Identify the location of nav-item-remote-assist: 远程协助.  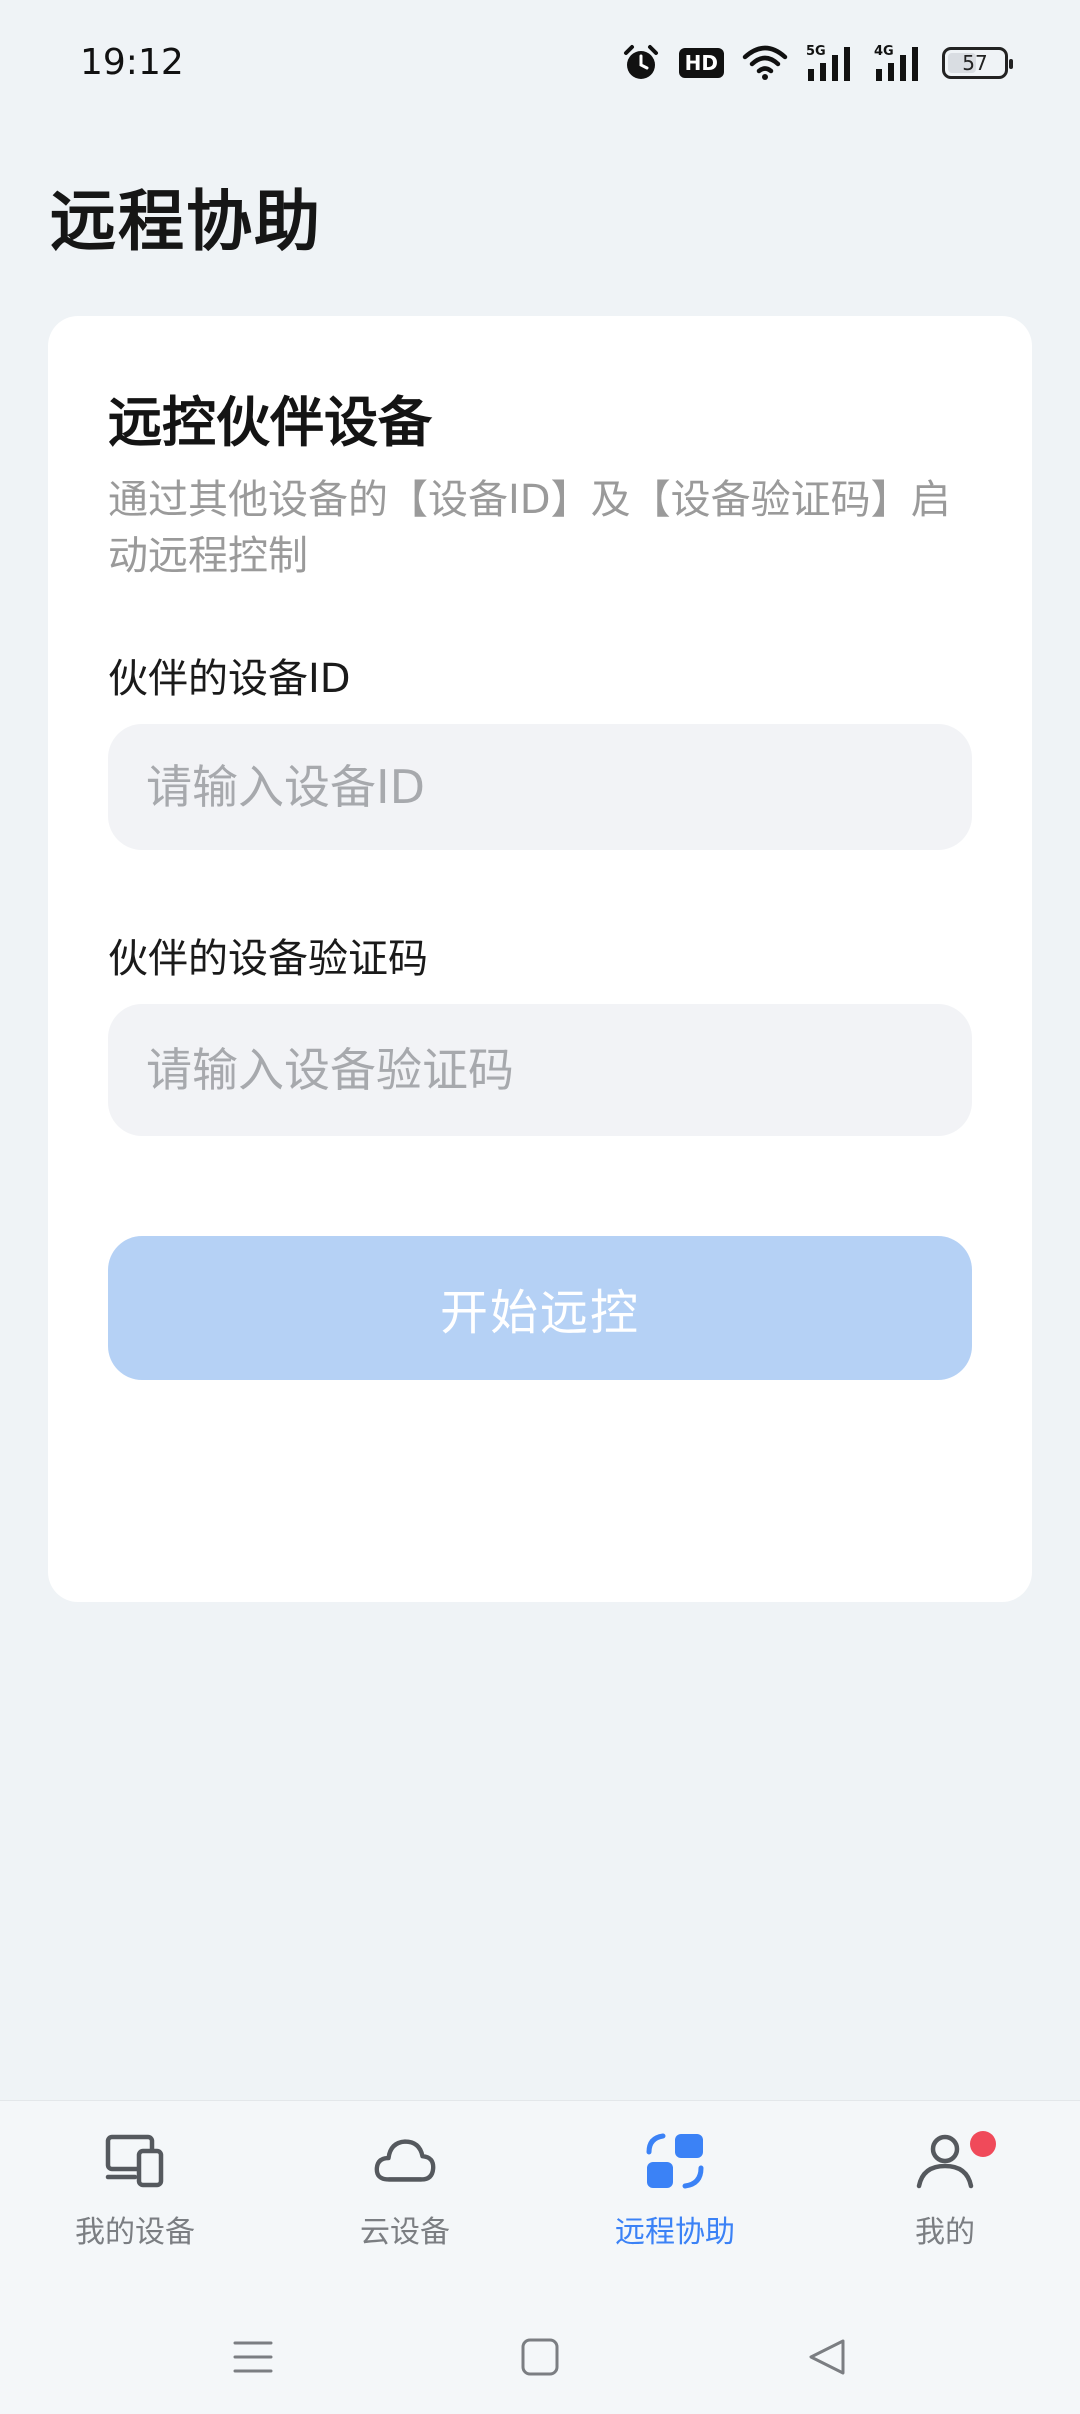
(675, 2191).